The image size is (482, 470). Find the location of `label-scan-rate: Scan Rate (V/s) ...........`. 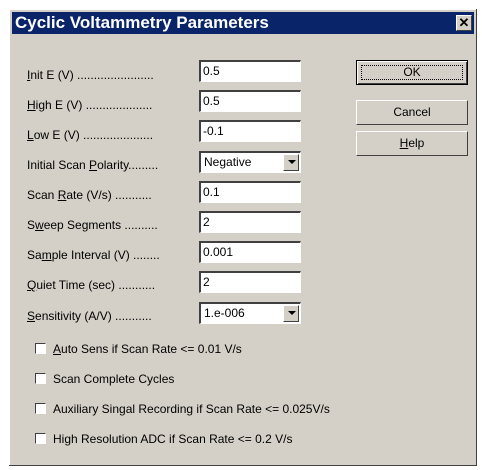

label-scan-rate: Scan Rate (V/s) ........... is located at coordinates (89, 195).